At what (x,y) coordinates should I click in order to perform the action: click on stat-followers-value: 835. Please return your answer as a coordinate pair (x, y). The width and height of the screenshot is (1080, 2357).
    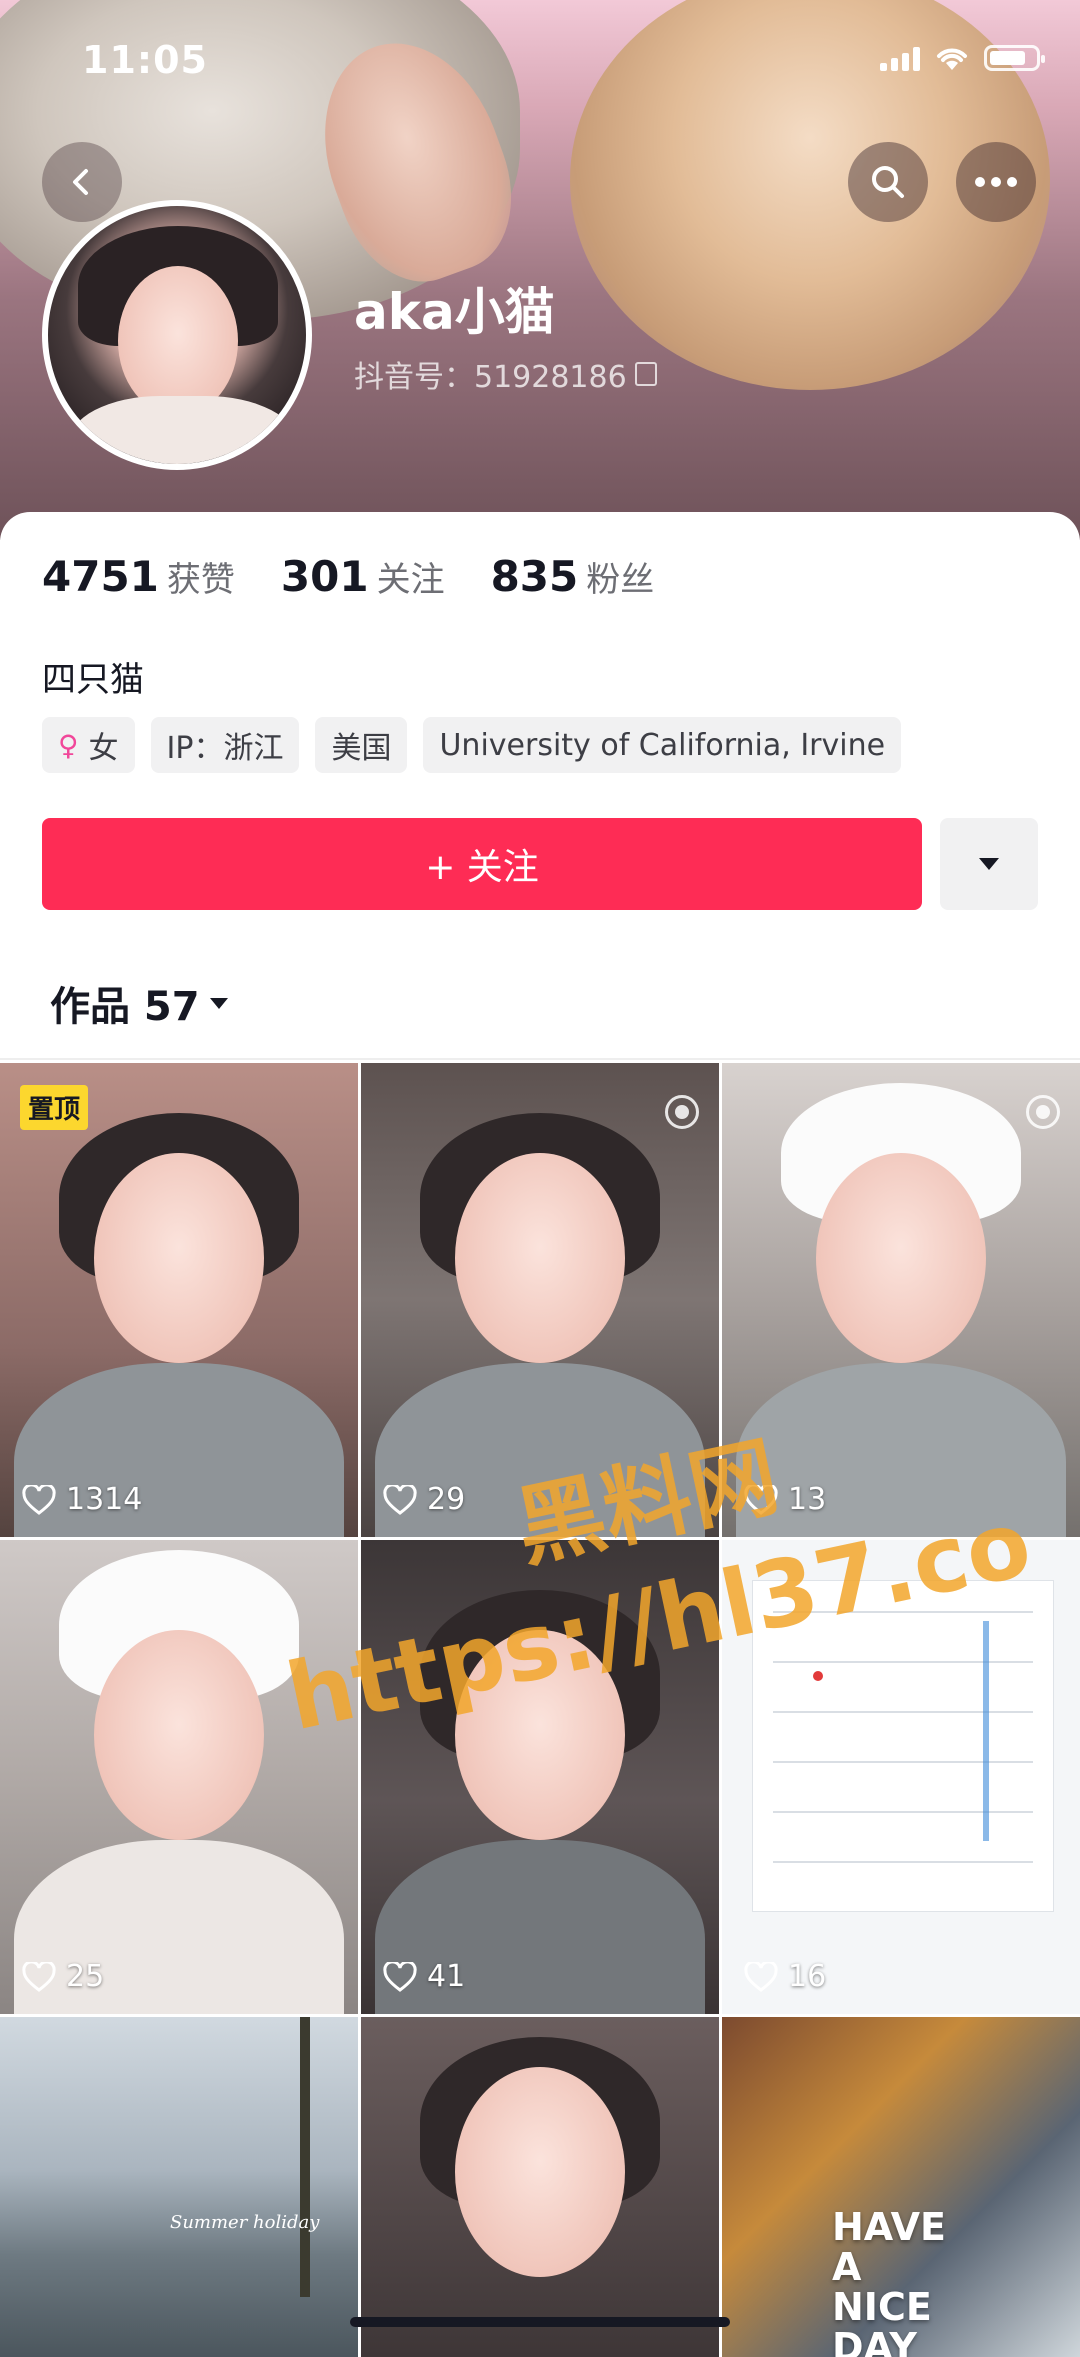
    Looking at the image, I should click on (534, 576).